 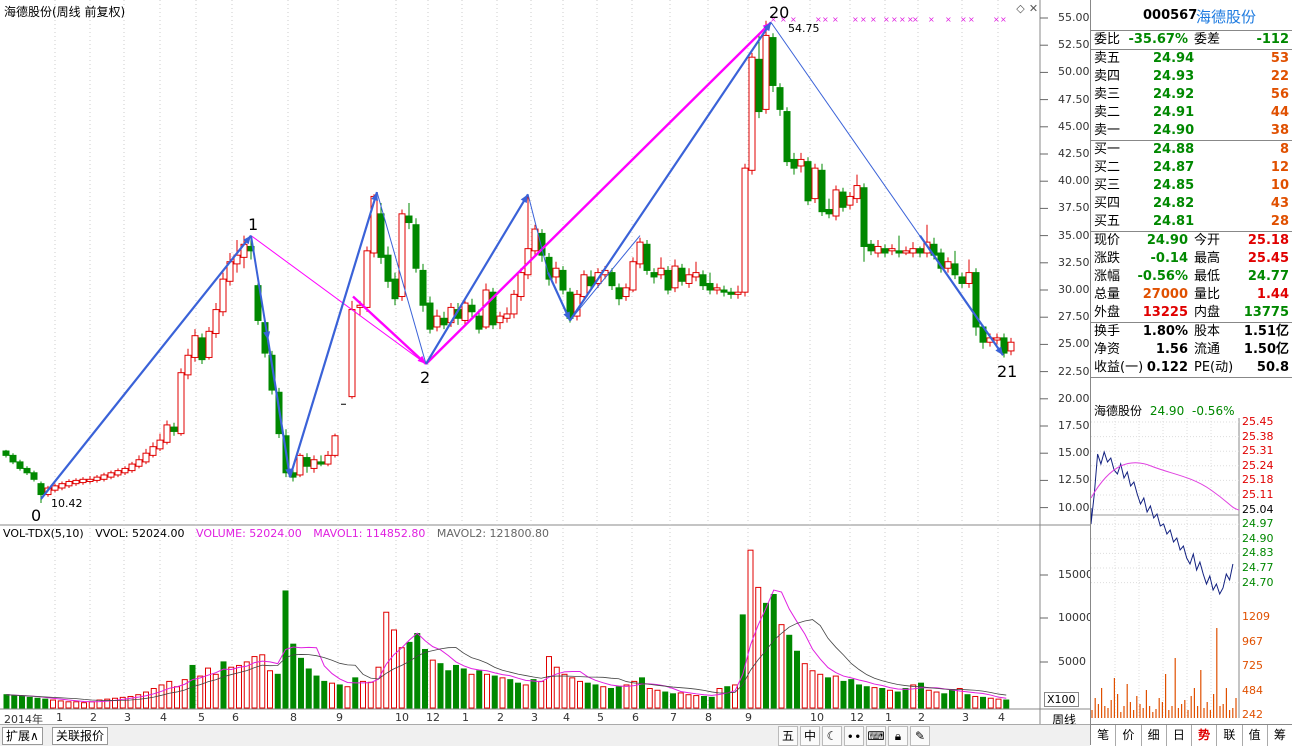 What do you see at coordinates (433, 717) in the screenshot?
I see `time-tick: 12` at bounding box center [433, 717].